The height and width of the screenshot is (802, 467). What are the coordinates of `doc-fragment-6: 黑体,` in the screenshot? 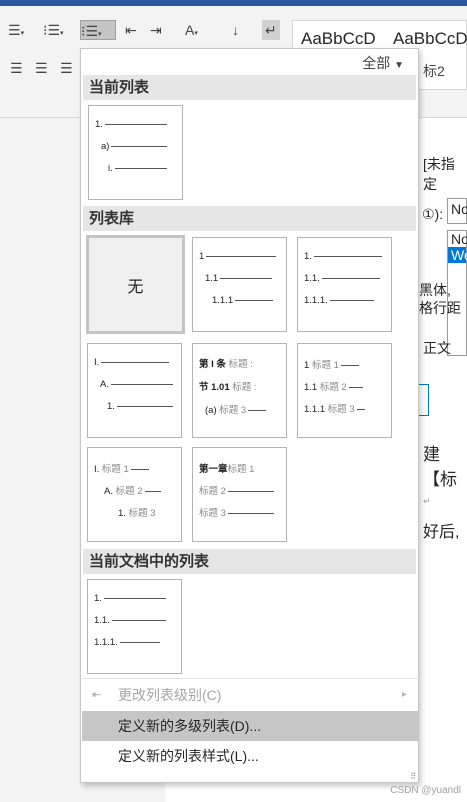 It's located at (435, 290).